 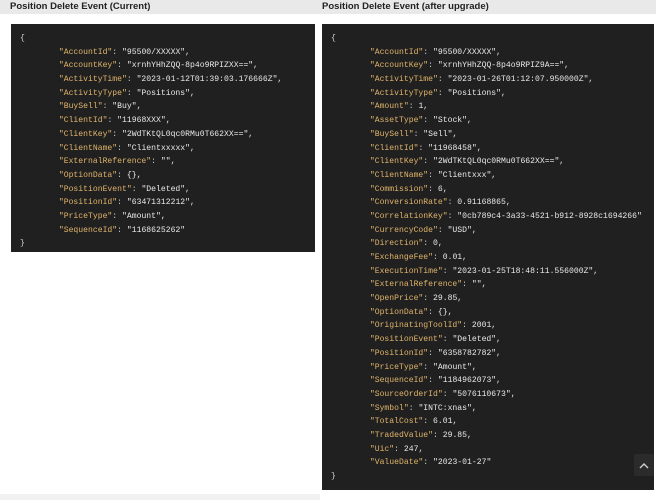 What do you see at coordinates (403, 230) in the screenshot?
I see `json-key: "CurrencyCode"` at bounding box center [403, 230].